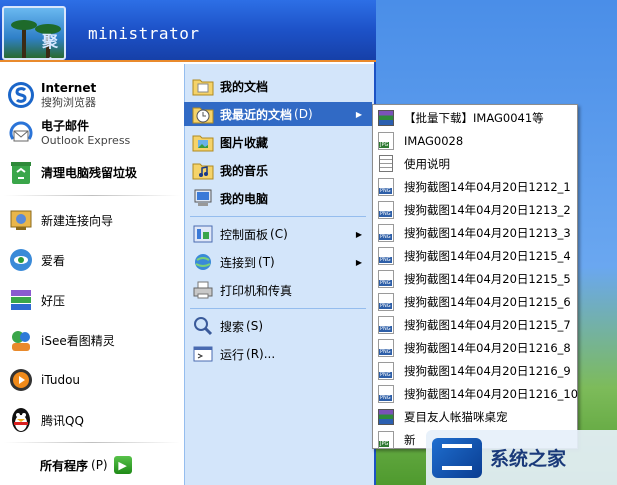 Image resolution: width=617 pixels, height=485 pixels. What do you see at coordinates (21, 95) in the screenshot?
I see `sogou-browser-icon` at bounding box center [21, 95].